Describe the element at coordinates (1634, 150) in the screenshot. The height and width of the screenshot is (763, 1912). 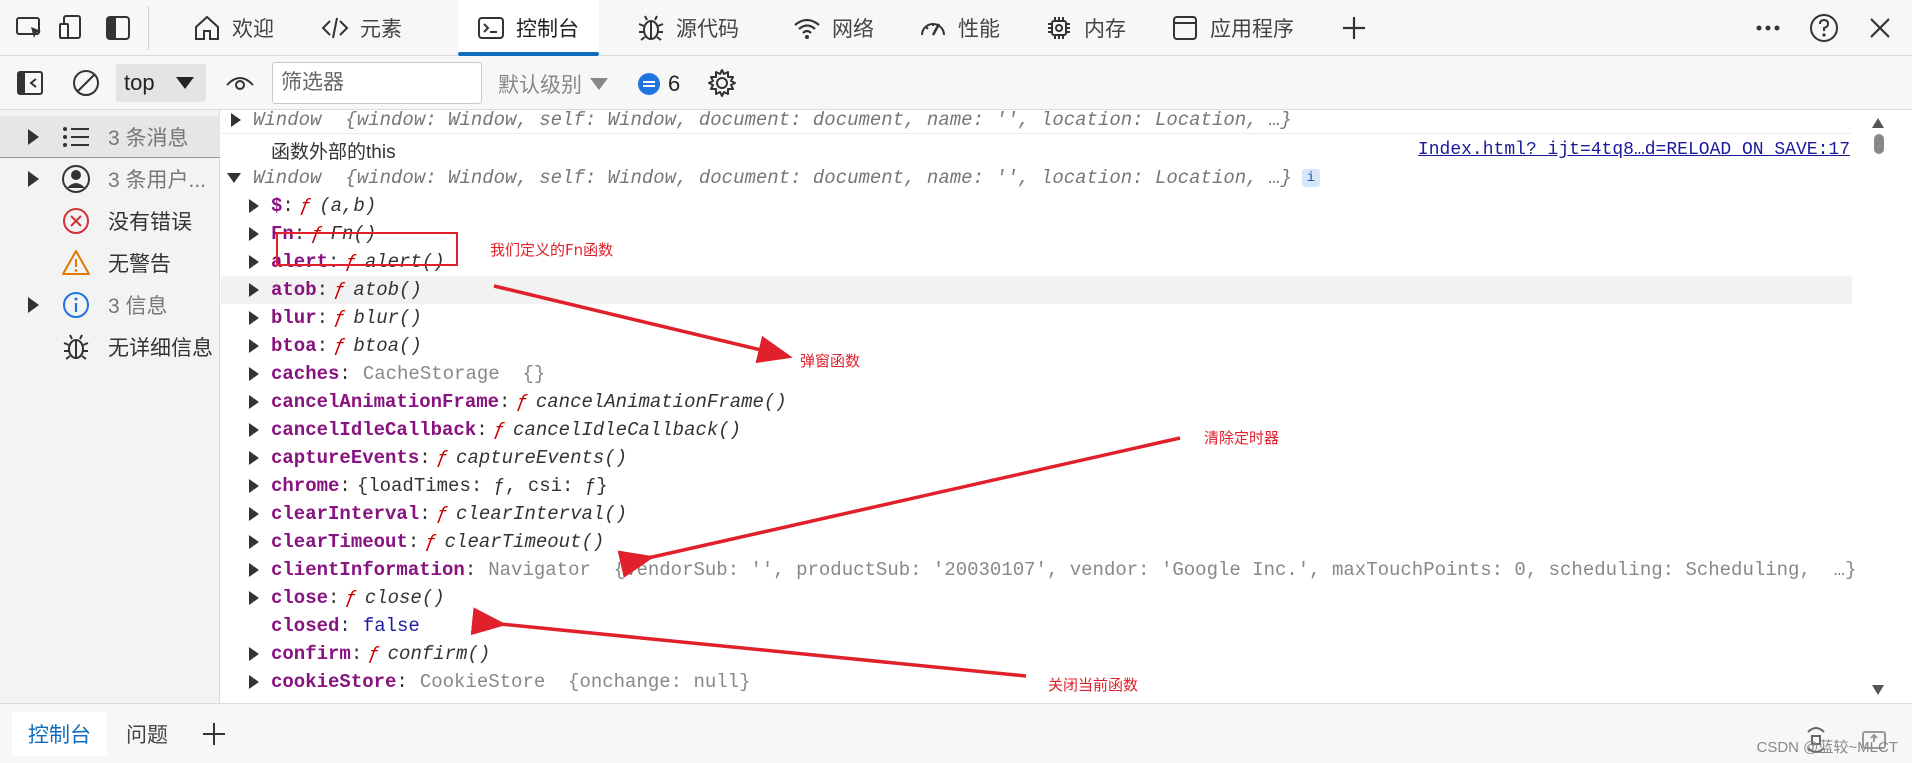
I see `source-link: Index.html?_ijt=4tq8…d=RELOAD_ON_SAVE:17` at that location.